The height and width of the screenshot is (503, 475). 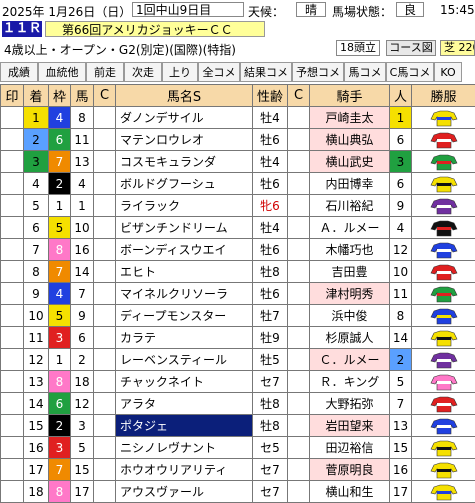 What do you see at coordinates (184, 228) in the screenshot?
I see `horse-name-cell: ビザンチンドリーム` at bounding box center [184, 228].